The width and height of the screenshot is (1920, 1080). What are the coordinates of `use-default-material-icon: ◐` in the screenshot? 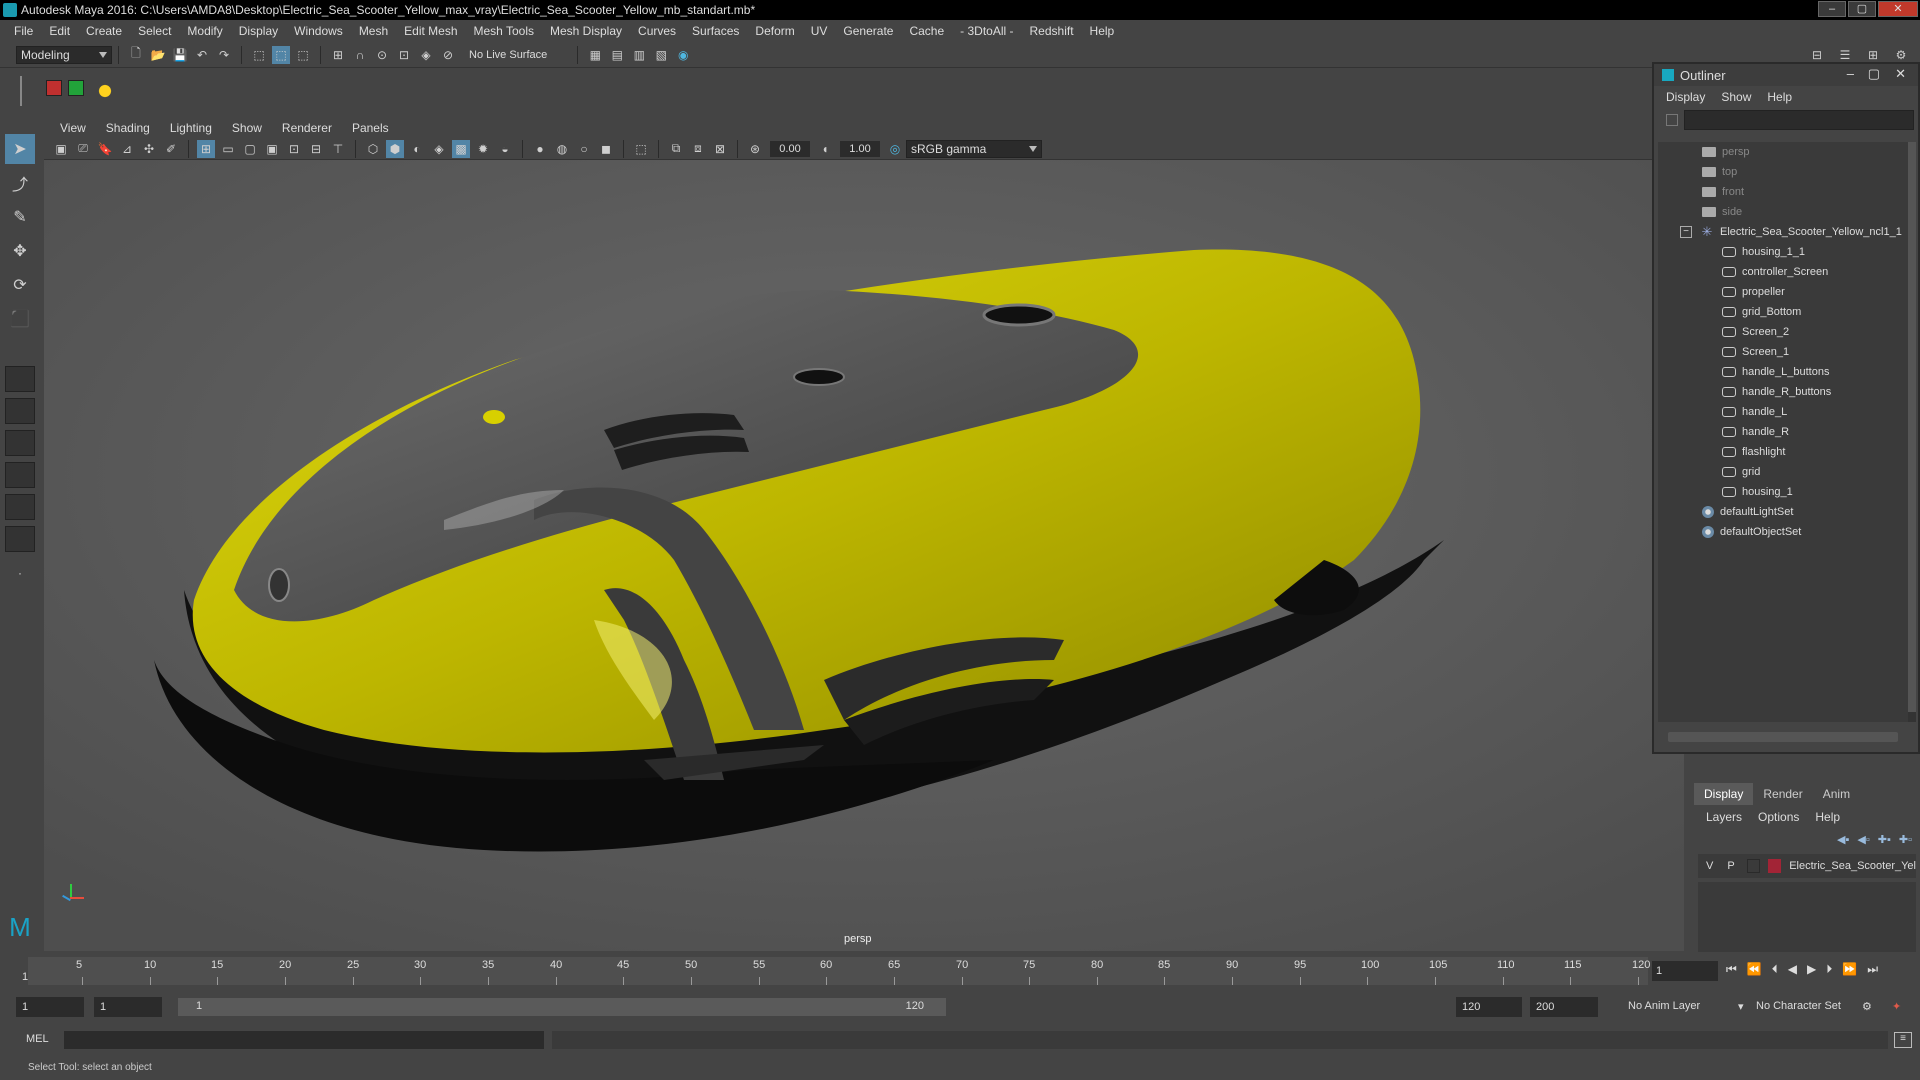 It's located at (417, 149).